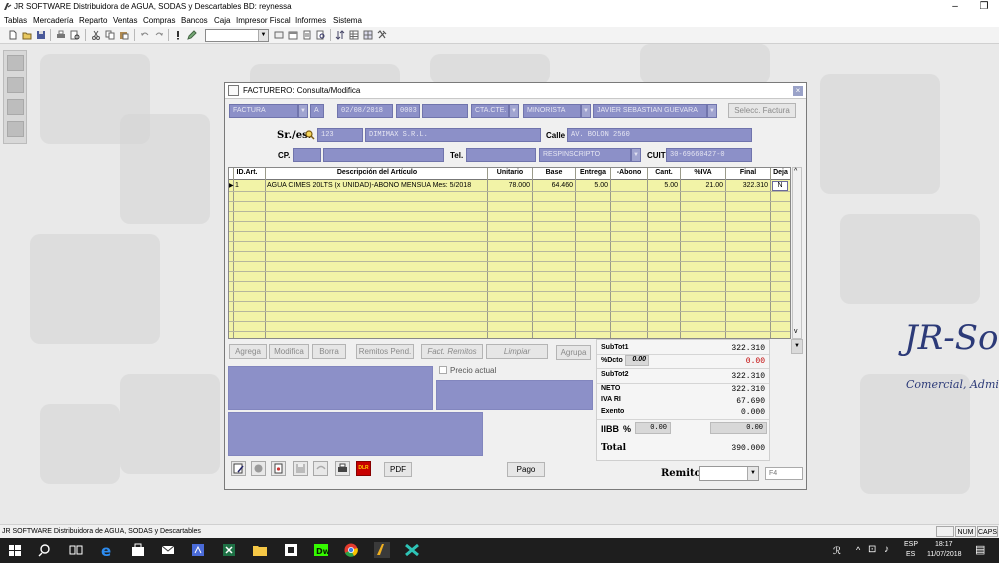 The image size is (999, 563). I want to click on price-list-select: MINORISTA, so click(552, 111).